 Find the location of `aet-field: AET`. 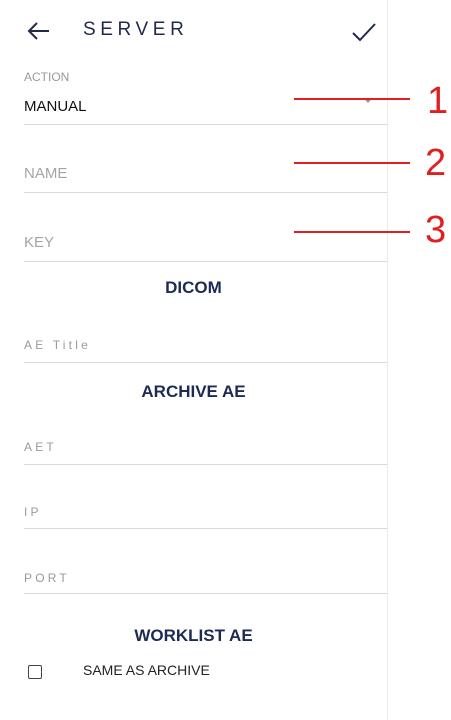

aet-field: AET is located at coordinates (205, 451).